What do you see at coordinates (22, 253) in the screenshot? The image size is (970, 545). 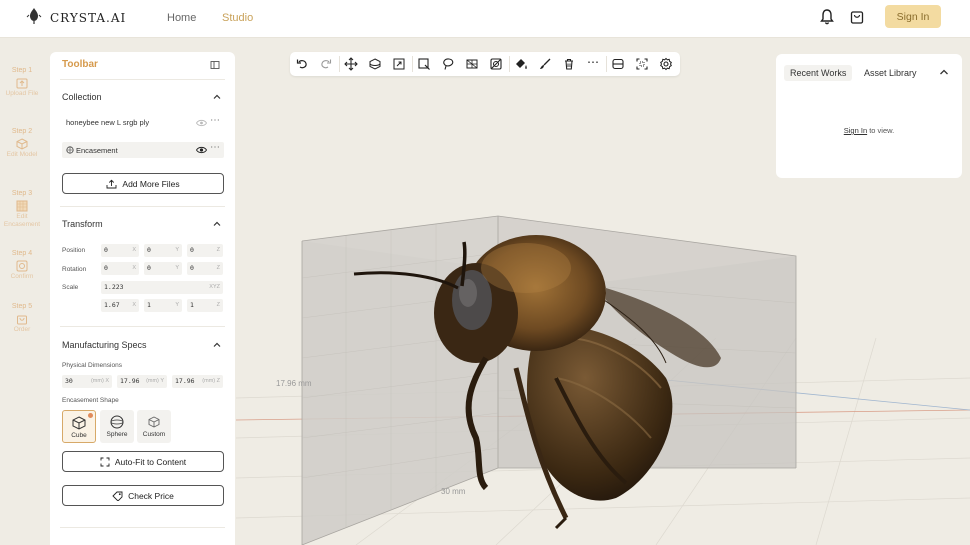 I see `step-number: Step 4` at bounding box center [22, 253].